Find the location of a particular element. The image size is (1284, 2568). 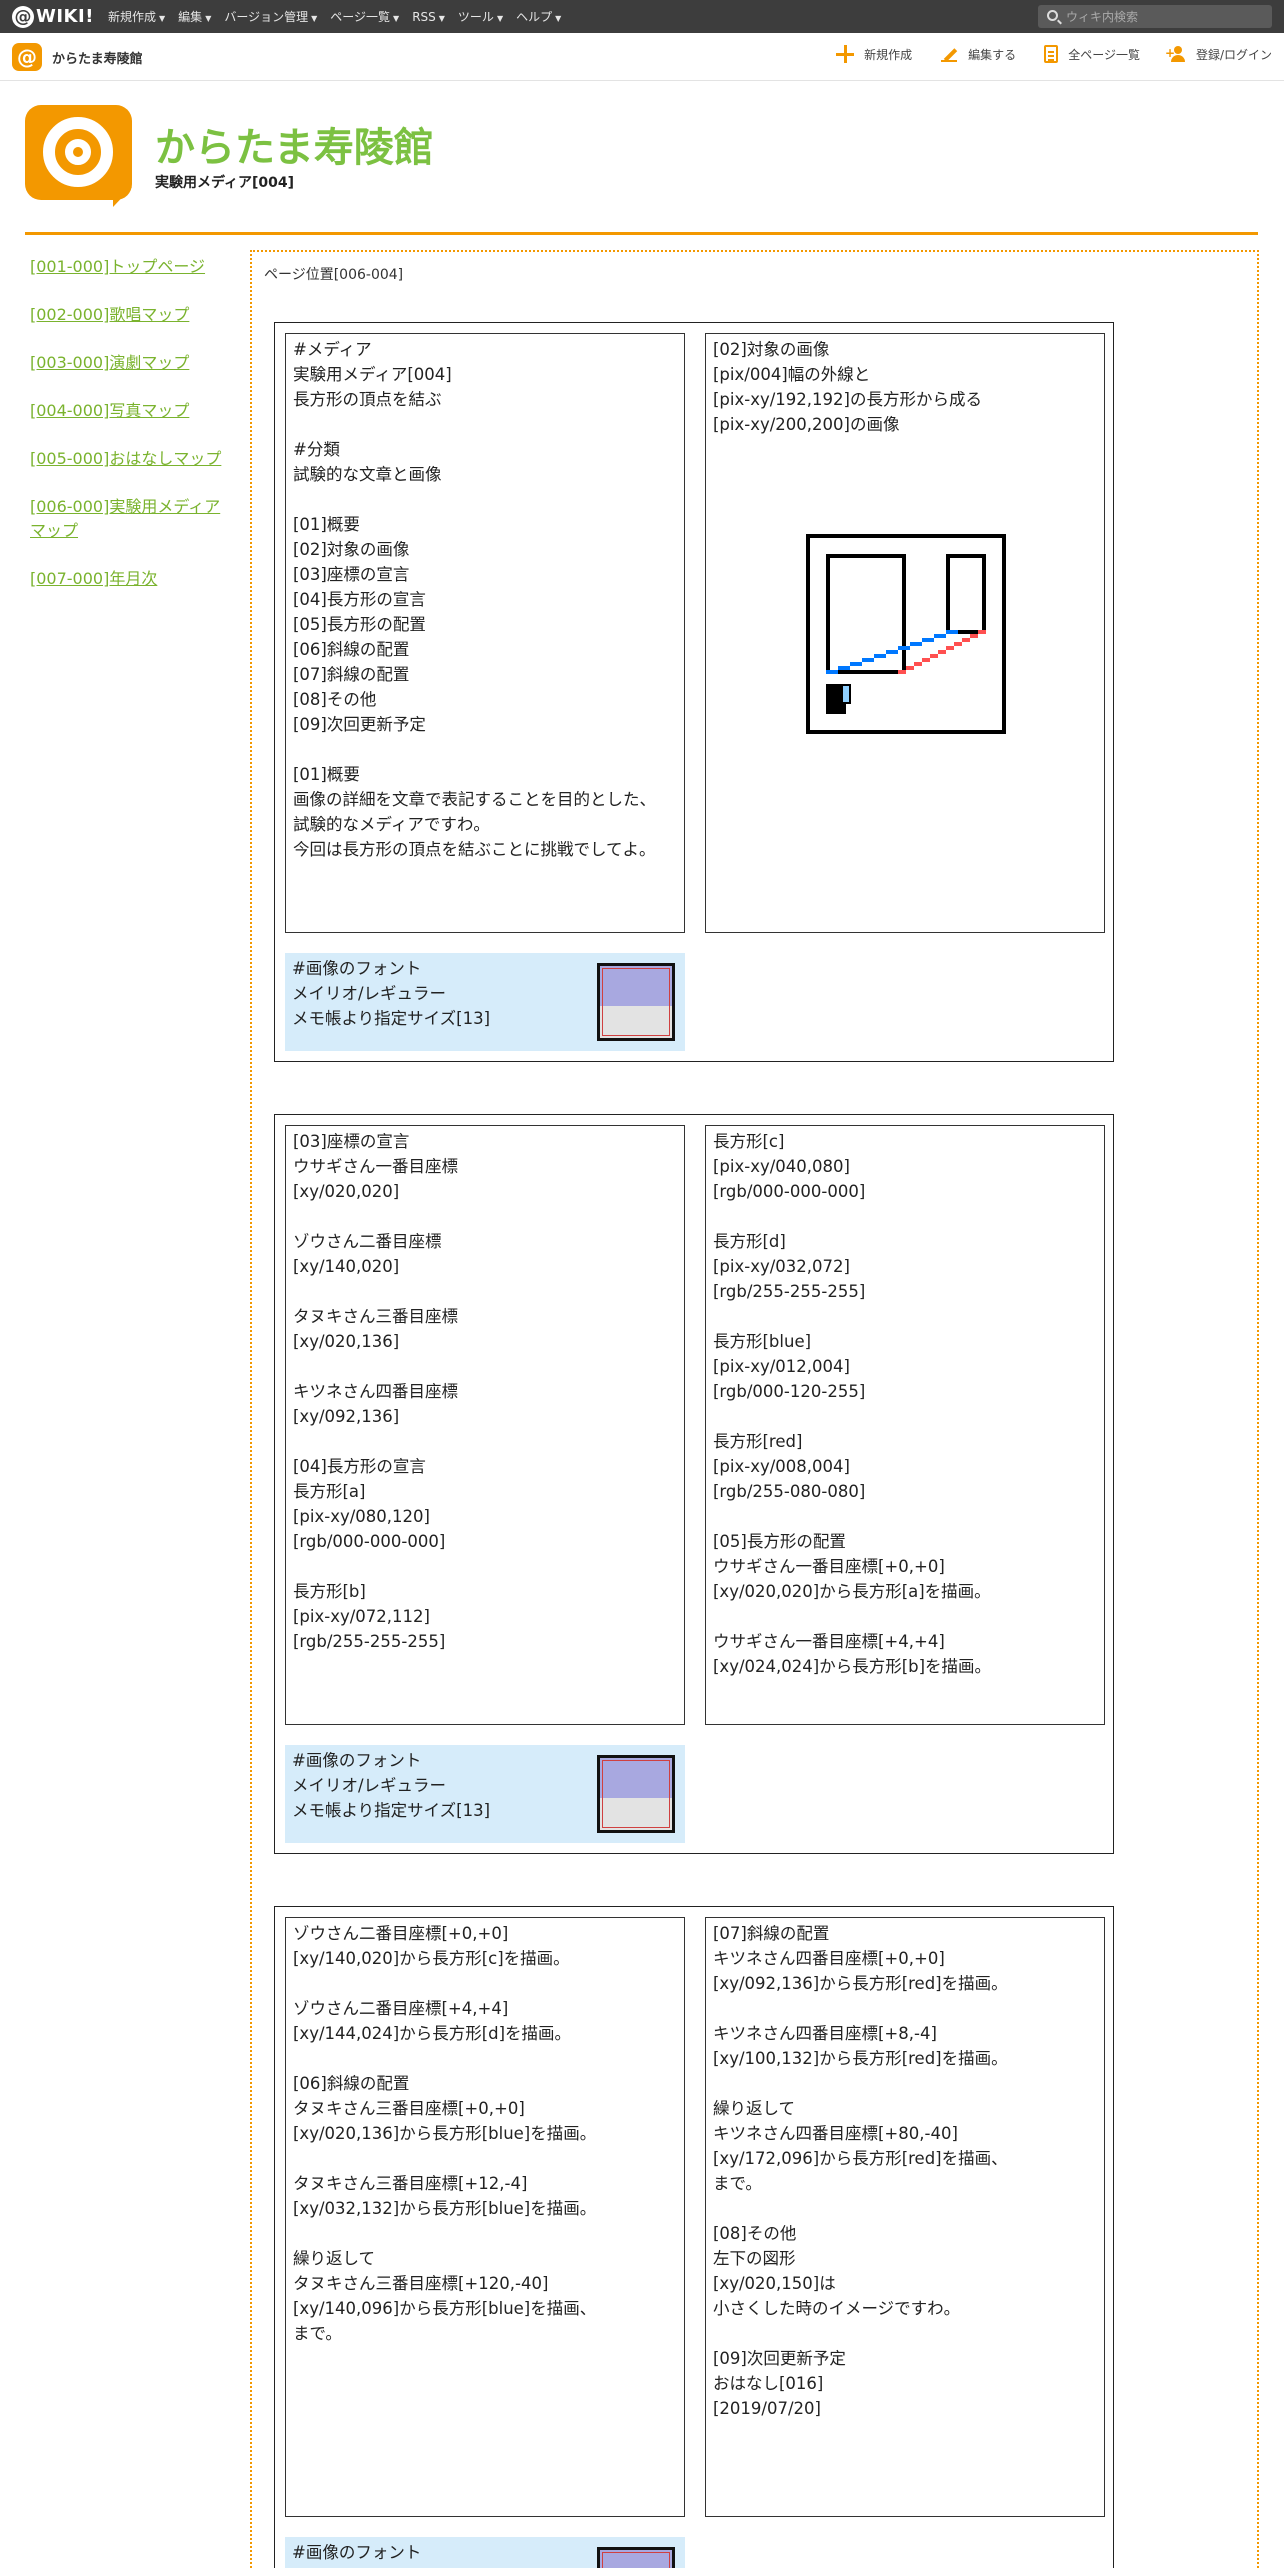

add-user-icon: + is located at coordinates (1175, 54).